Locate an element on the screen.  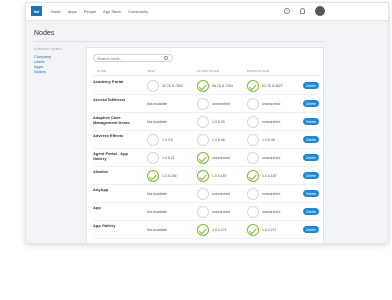
search-input is located at coordinates (133, 58).